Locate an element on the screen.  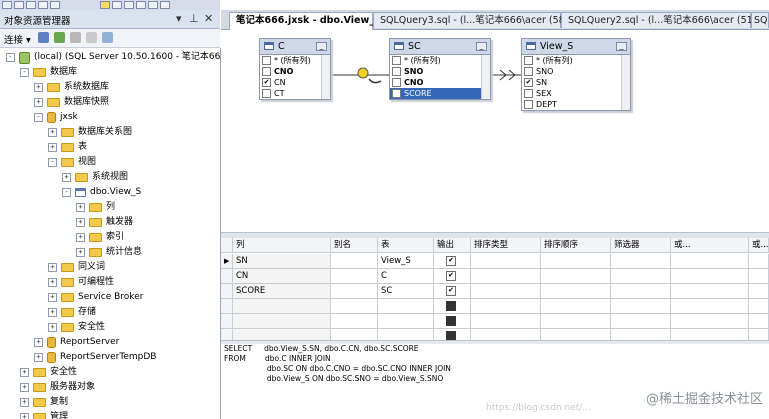
tree-node: - jxsk is located at coordinates (56, 117).